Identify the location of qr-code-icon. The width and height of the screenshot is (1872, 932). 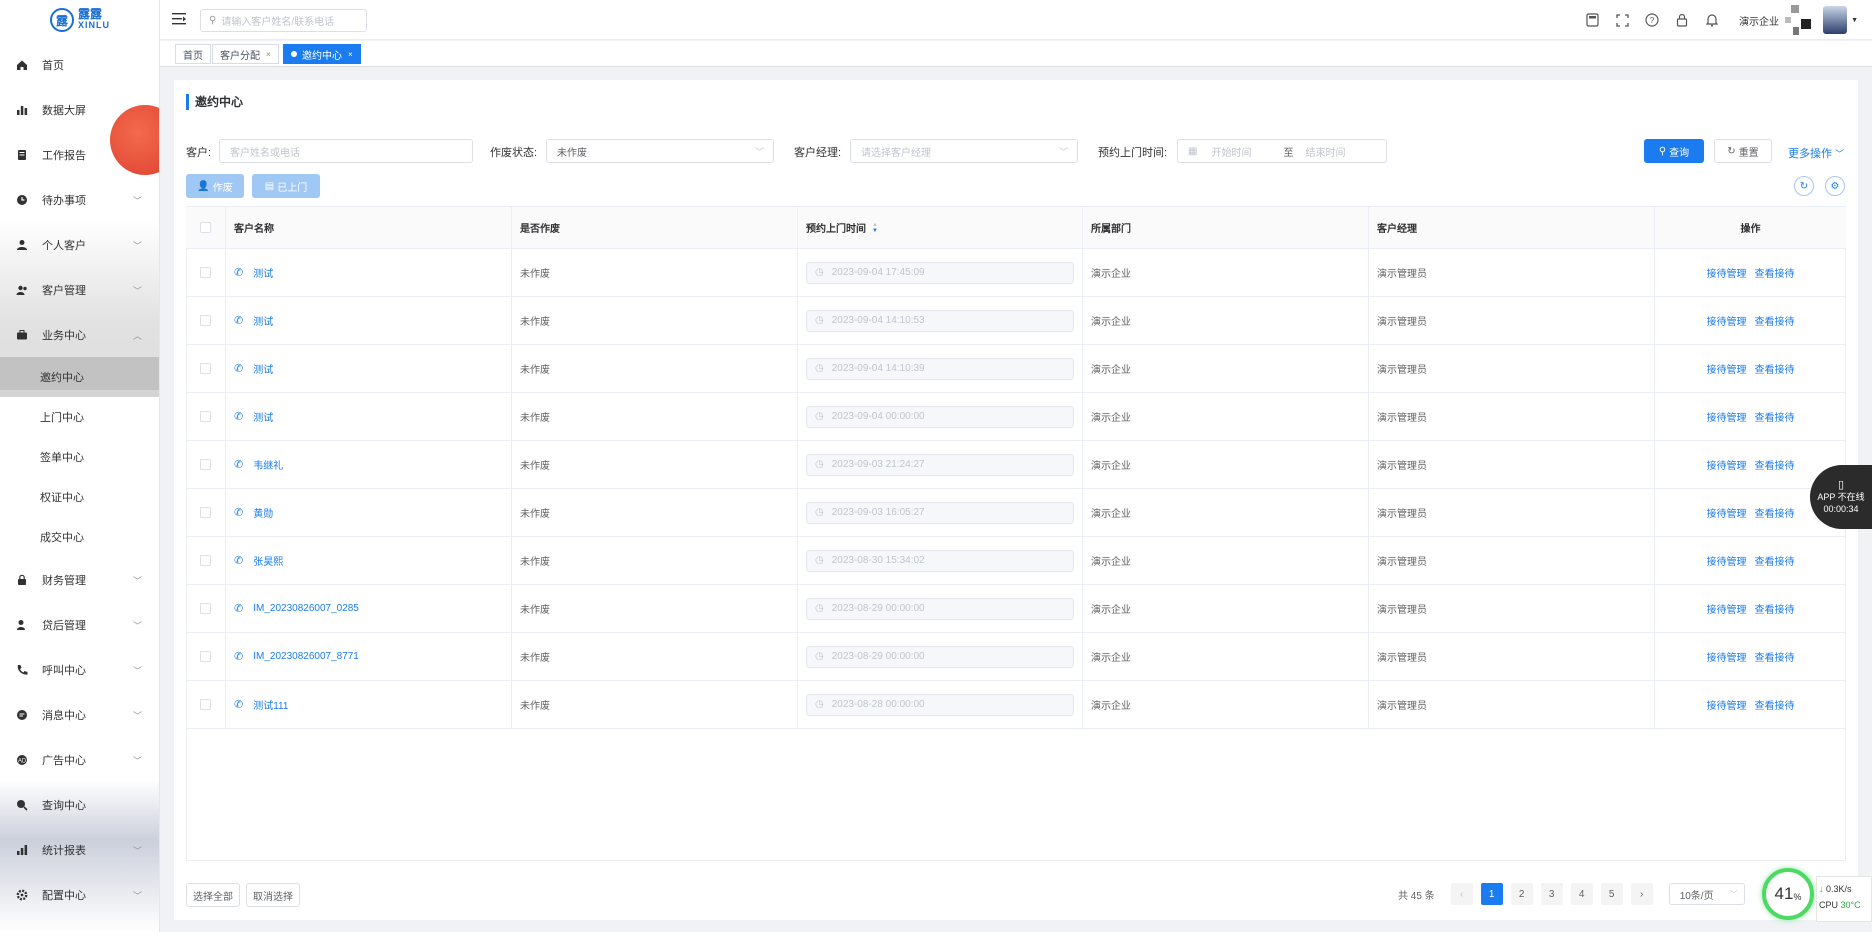
(1800, 20).